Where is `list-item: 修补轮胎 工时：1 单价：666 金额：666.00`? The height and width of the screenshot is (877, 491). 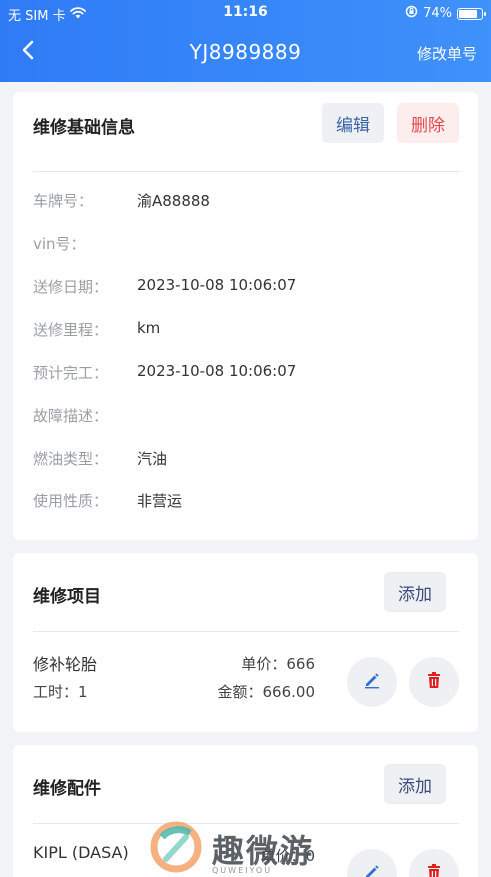 list-item: 修补轮胎 工时：1 单价：666 金额：666.00 is located at coordinates (246, 681).